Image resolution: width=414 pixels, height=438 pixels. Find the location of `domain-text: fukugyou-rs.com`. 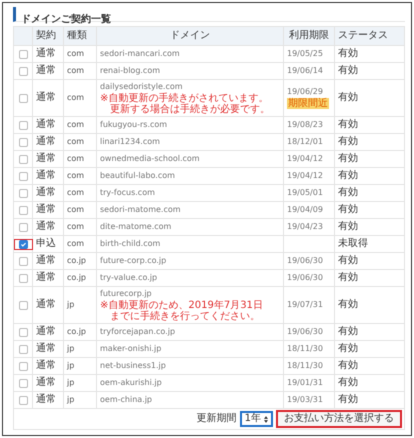

domain-text: fukugyou-rs.com is located at coordinates (134, 125).